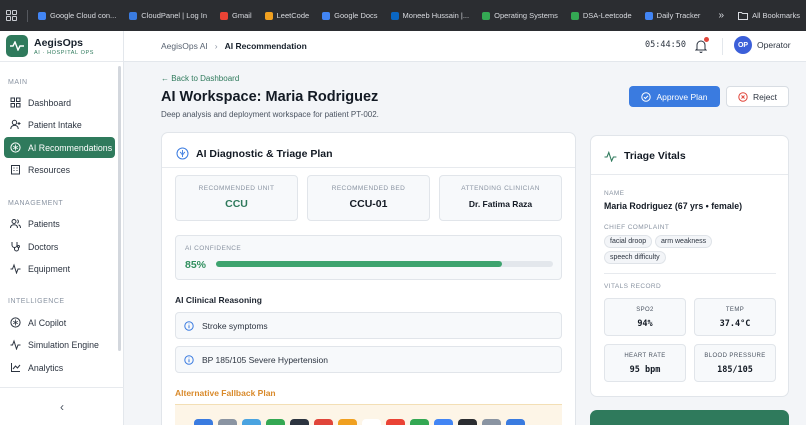 This screenshot has height=425, width=806. What do you see at coordinates (286, 15) in the screenshot?
I see `bookmark-3: LeetCode` at bounding box center [286, 15].